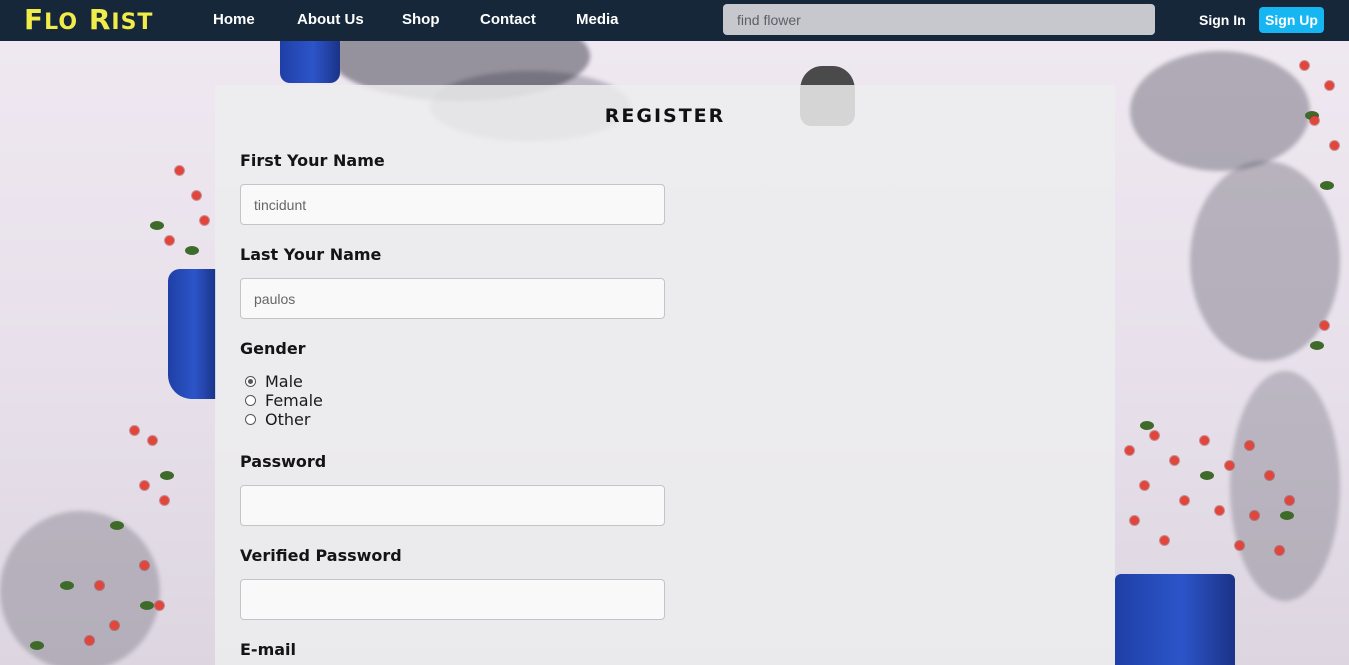 Image resolution: width=1349 pixels, height=665 pixels. Describe the element at coordinates (34, 19) in the screenshot. I see `brand-letter-f: F` at that location.